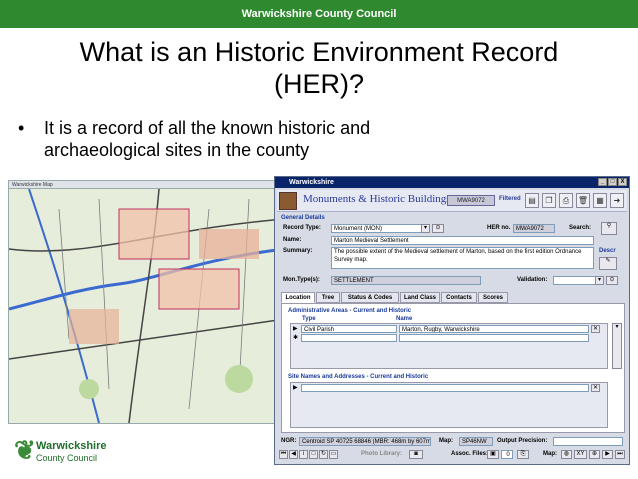 The width and height of the screenshot is (638, 479). What do you see at coordinates (617, 346) in the screenshot?
I see `admin-scrollbar: ▾` at bounding box center [617, 346].